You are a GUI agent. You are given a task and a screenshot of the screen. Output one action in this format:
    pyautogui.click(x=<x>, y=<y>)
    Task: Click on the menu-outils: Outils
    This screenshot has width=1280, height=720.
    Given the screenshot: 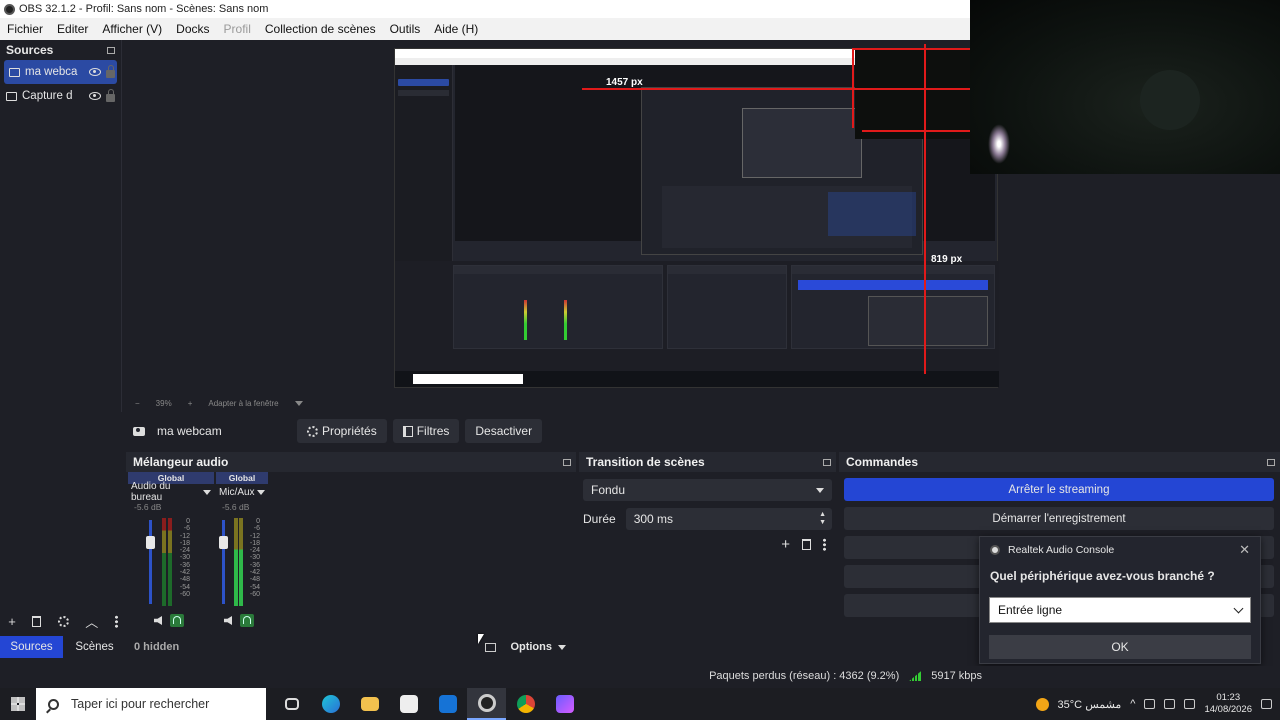 What is the action you would take?
    pyautogui.click(x=405, y=29)
    